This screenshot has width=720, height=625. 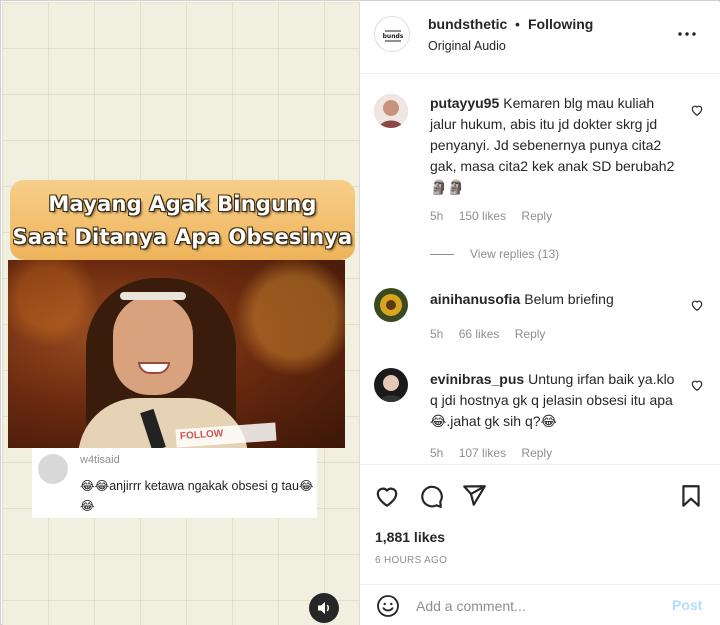 What do you see at coordinates (515, 254) in the screenshot?
I see `view-replies-label: View replies (13)` at bounding box center [515, 254].